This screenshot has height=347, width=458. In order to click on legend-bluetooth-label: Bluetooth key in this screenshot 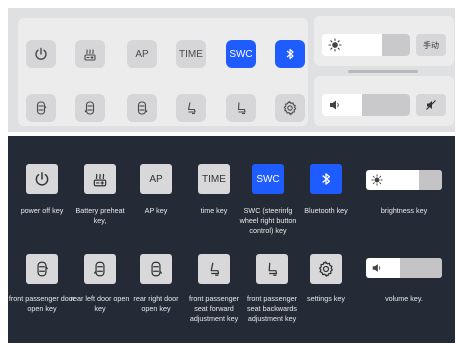, I will do `click(326, 210)`.